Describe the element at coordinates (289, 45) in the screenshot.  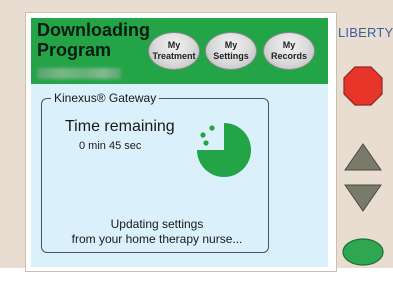
I see `my-records-line1: My` at that location.